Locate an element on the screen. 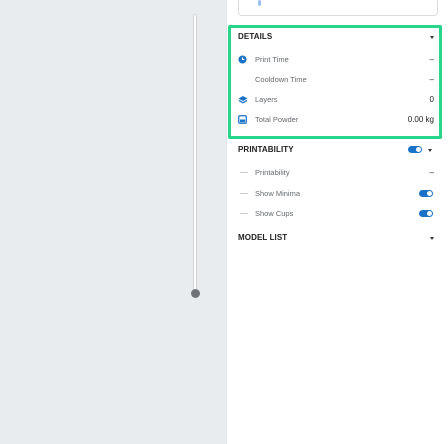 This screenshot has width=448, height=444. total-powder-value: 0.00 kg is located at coordinates (420, 119).